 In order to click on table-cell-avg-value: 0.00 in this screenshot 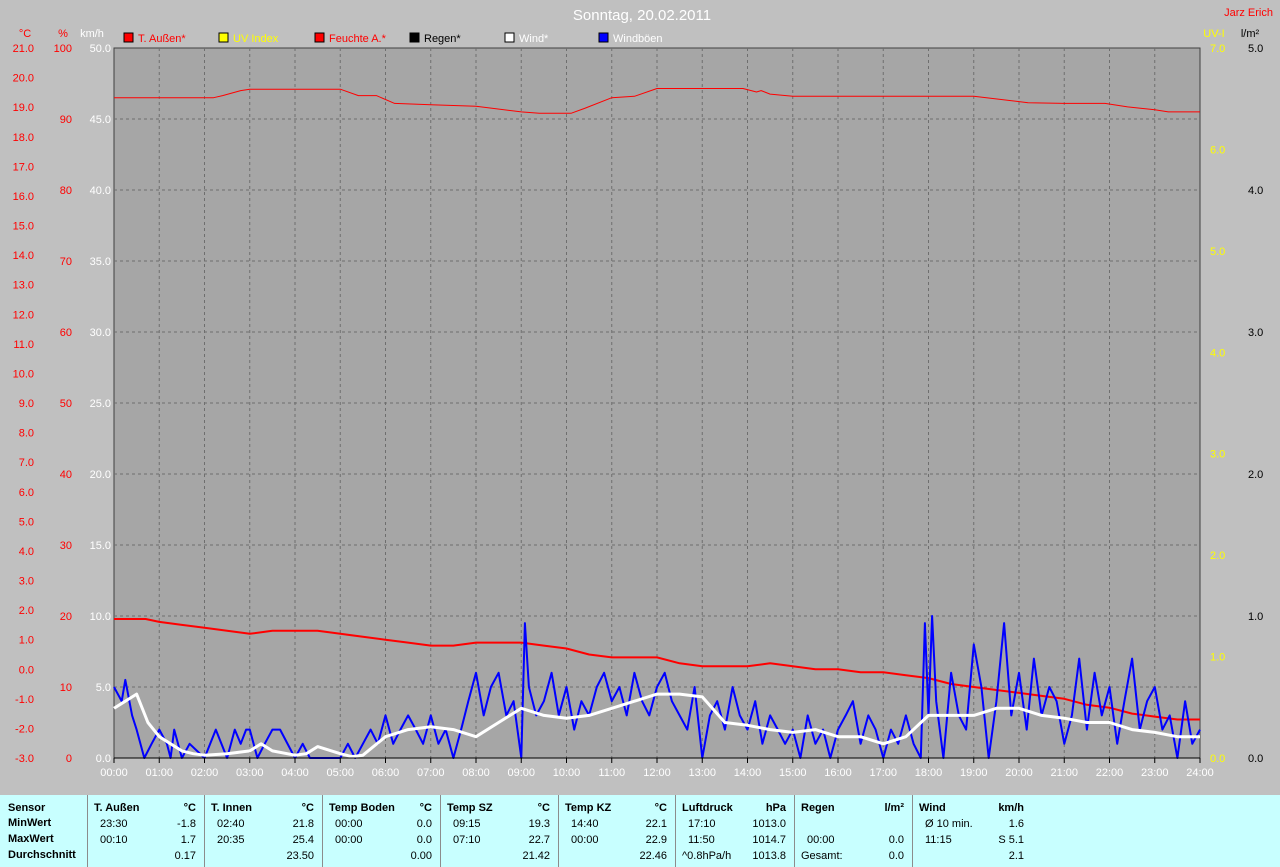, I will do `click(421, 856)`.